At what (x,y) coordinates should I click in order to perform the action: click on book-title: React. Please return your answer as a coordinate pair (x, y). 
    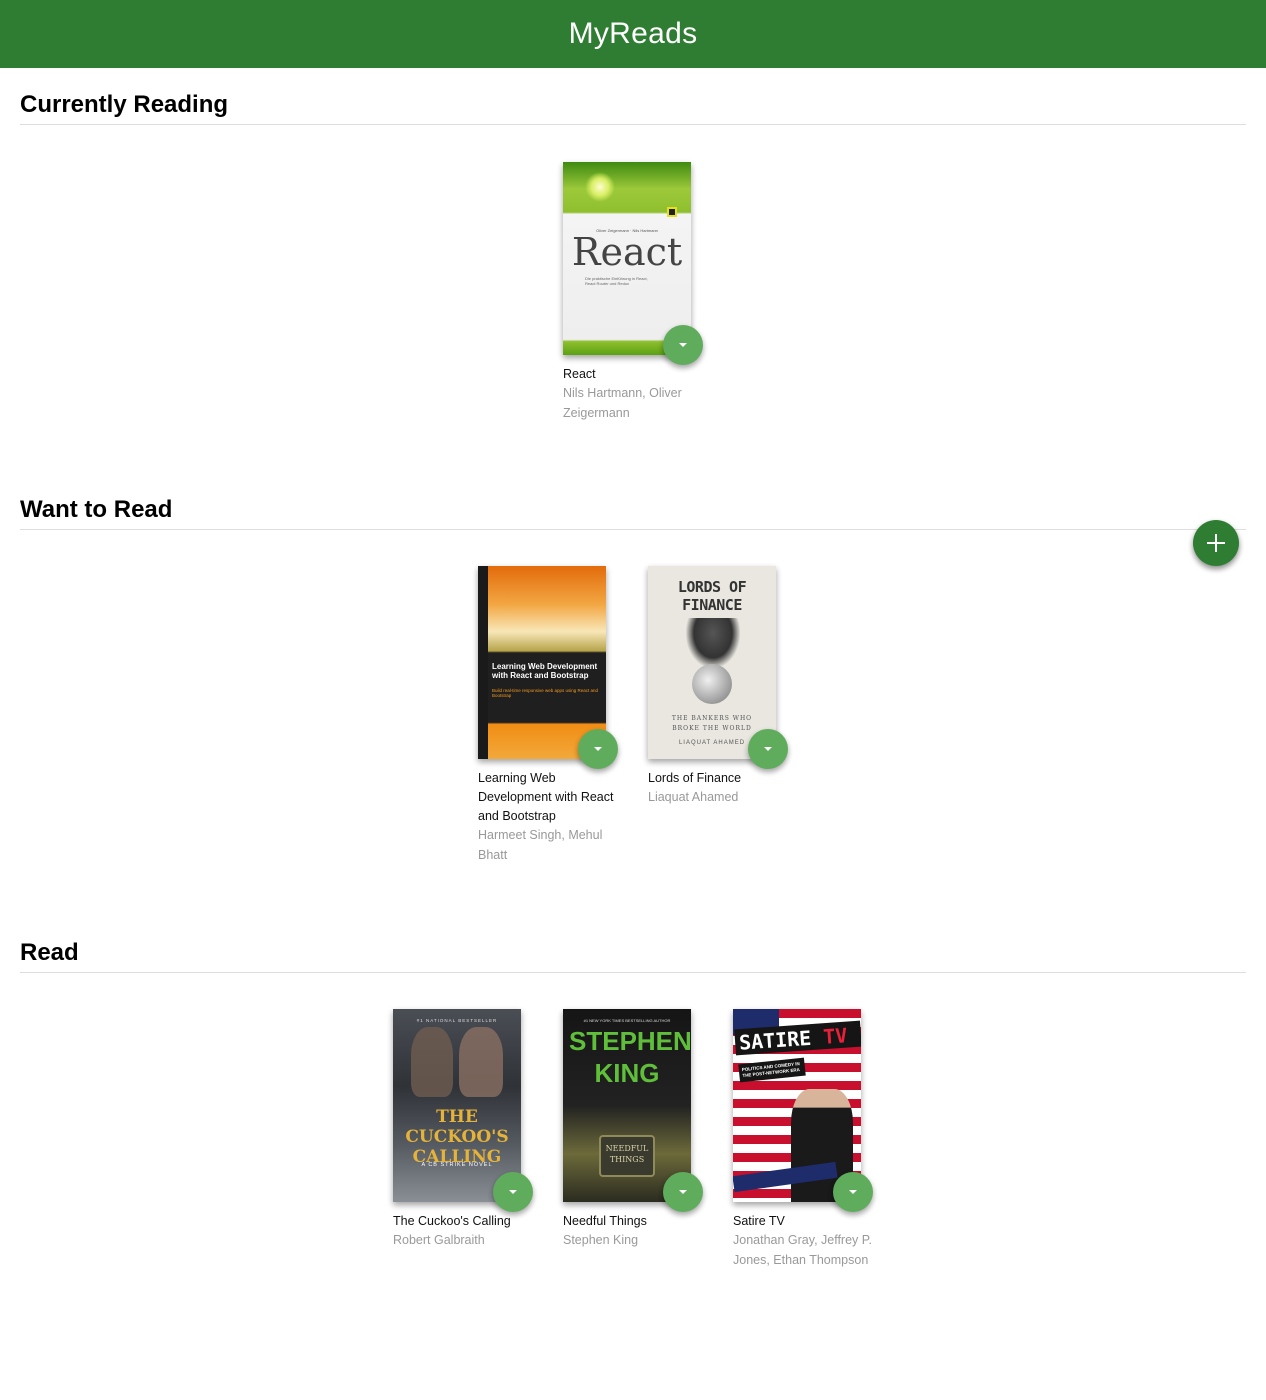
    Looking at the image, I should click on (579, 374).